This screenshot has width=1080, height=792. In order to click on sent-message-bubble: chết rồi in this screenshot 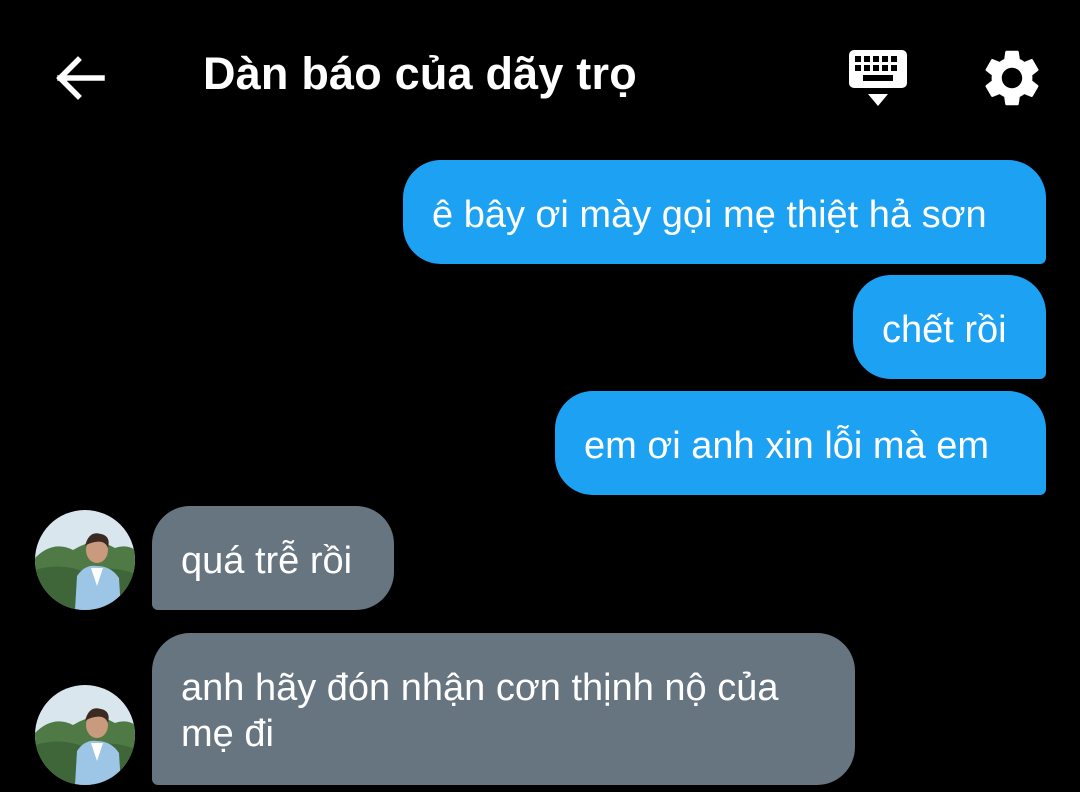, I will do `click(949, 327)`.